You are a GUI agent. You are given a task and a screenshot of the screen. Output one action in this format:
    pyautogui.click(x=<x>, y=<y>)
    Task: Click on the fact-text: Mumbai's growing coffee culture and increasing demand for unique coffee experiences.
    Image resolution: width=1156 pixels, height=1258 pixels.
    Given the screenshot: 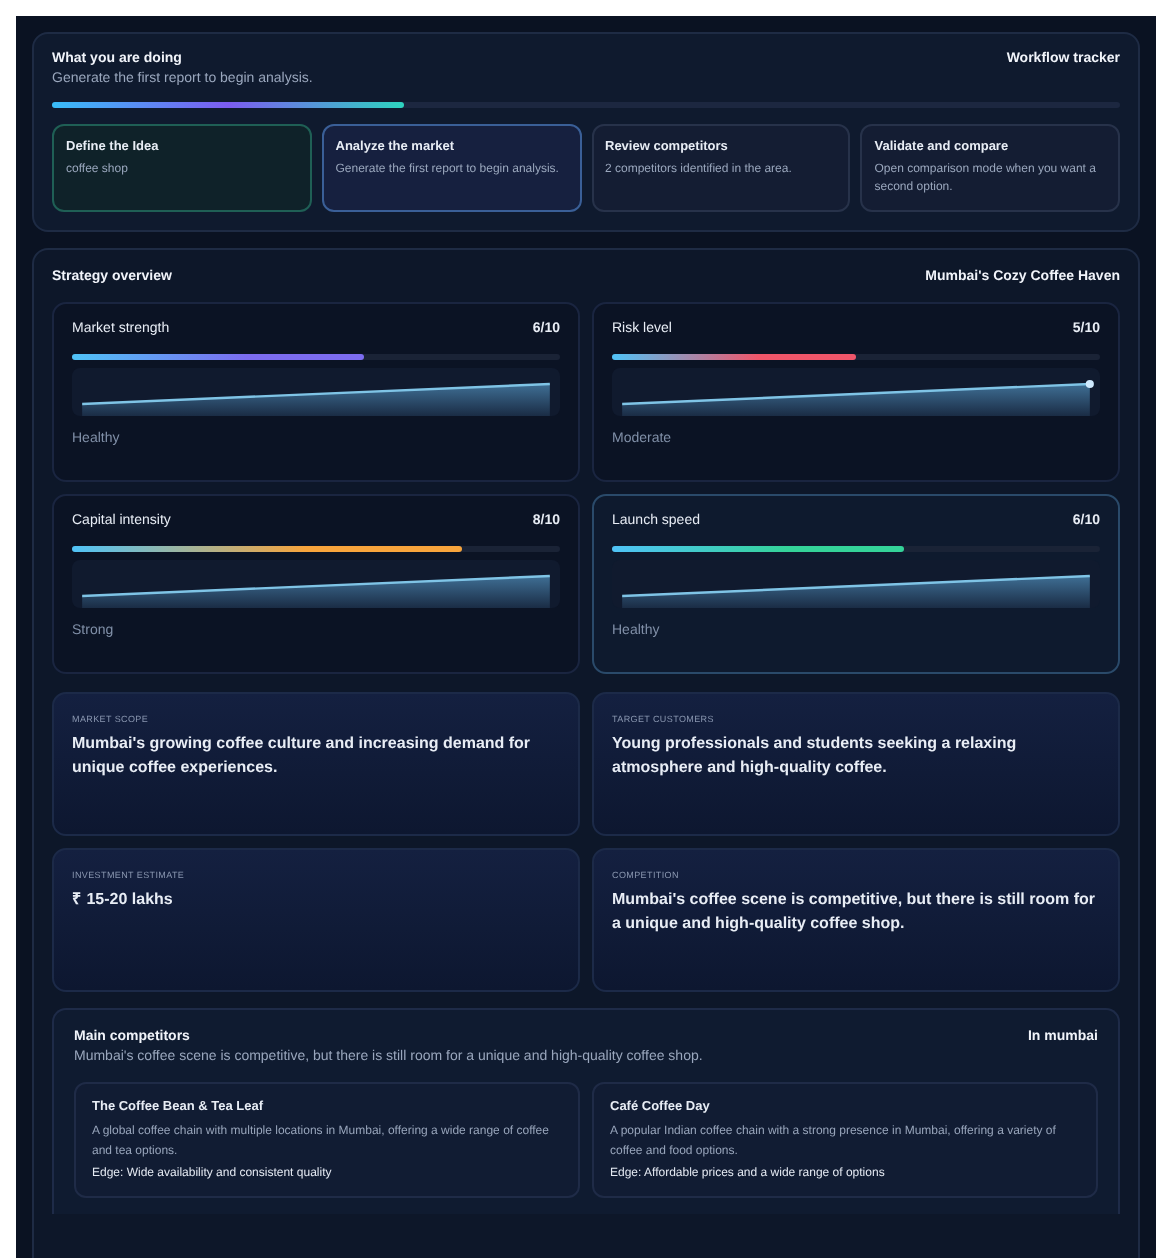 What is the action you would take?
    pyautogui.click(x=302, y=756)
    